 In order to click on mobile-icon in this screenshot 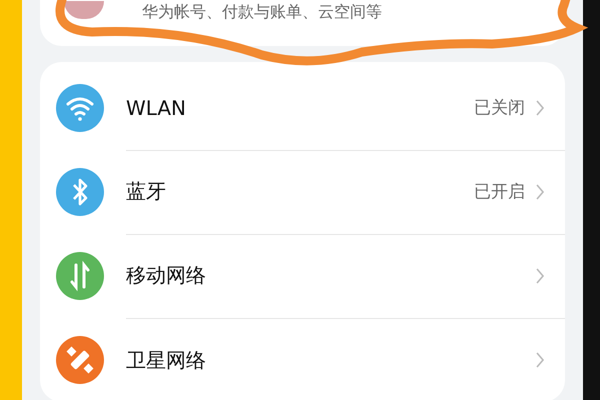, I will do `click(80, 276)`.